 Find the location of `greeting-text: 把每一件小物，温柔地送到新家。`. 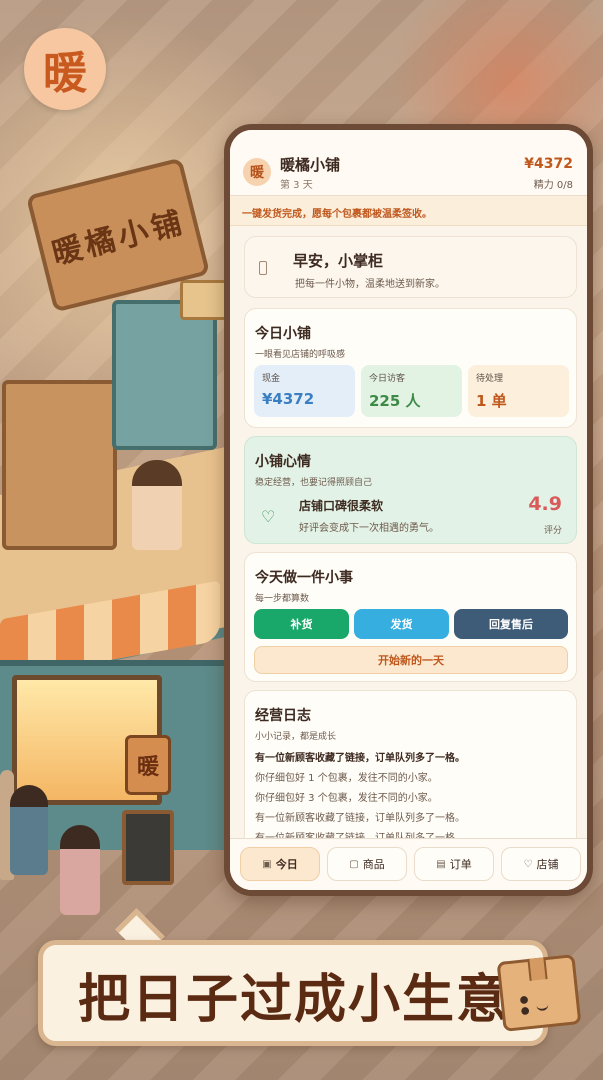

greeting-text: 把每一件小物，温柔地送到新家。 is located at coordinates (370, 284).